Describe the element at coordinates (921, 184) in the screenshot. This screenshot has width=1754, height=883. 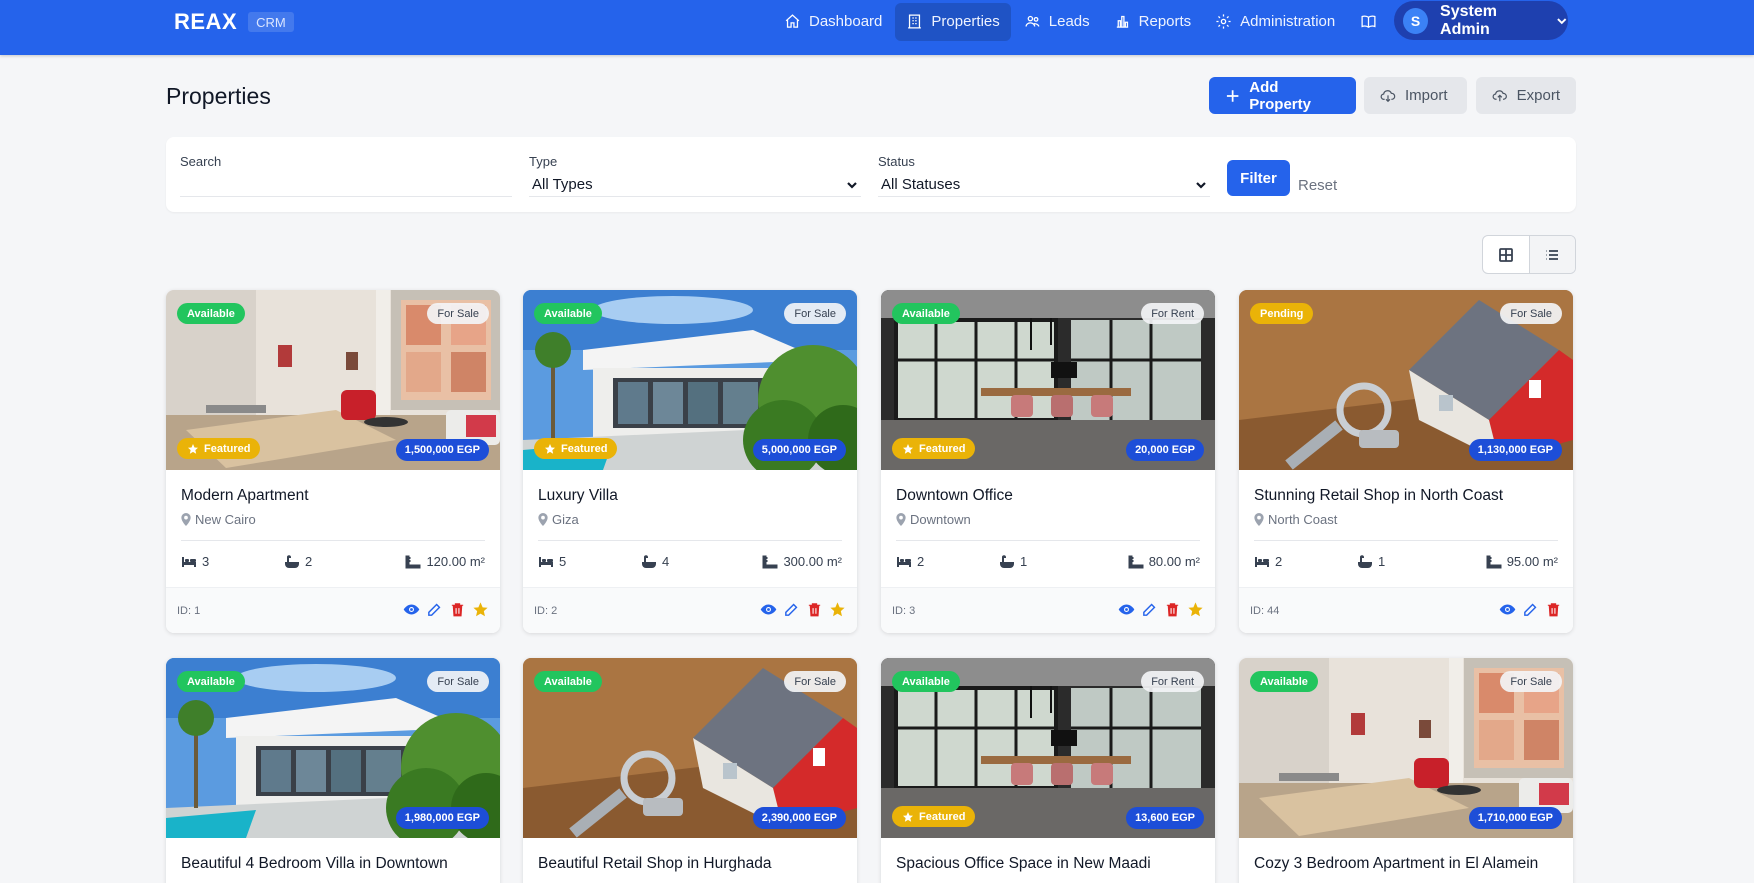
I see `status-select-value: All Statuses` at that location.